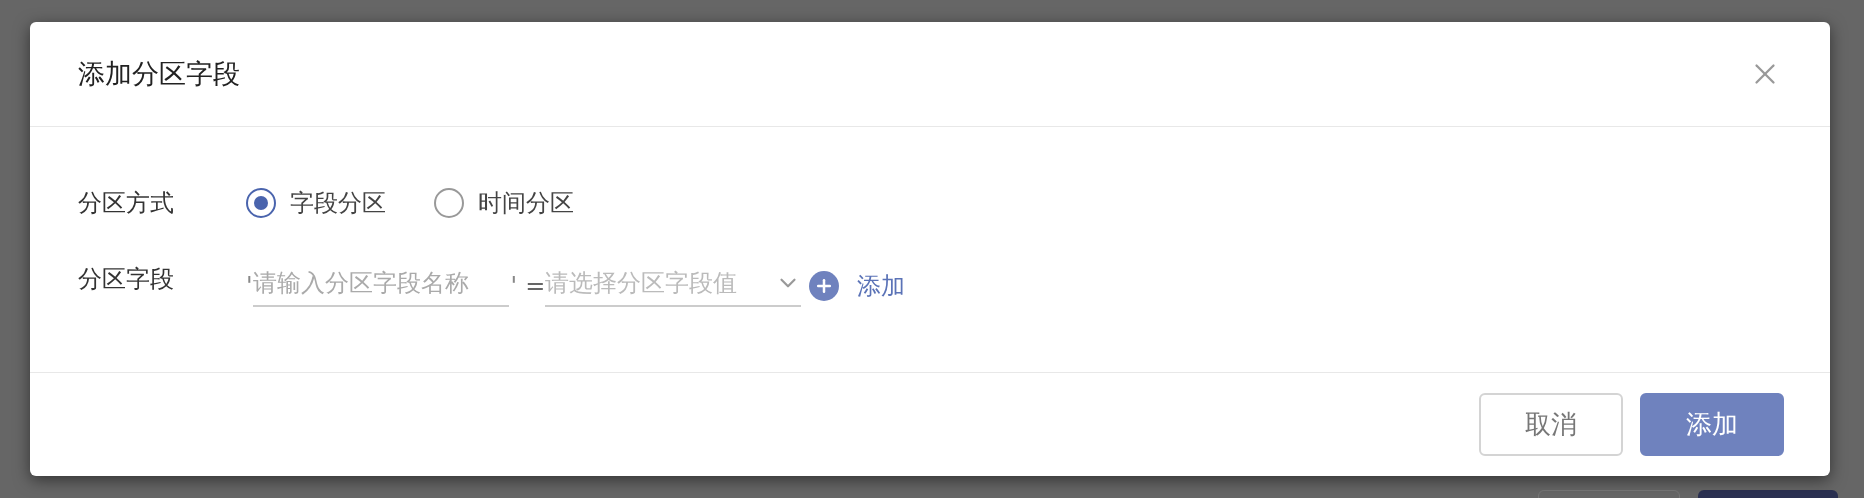  Describe the element at coordinates (126, 279) in the screenshot. I see `field-label: 分区字段` at that location.